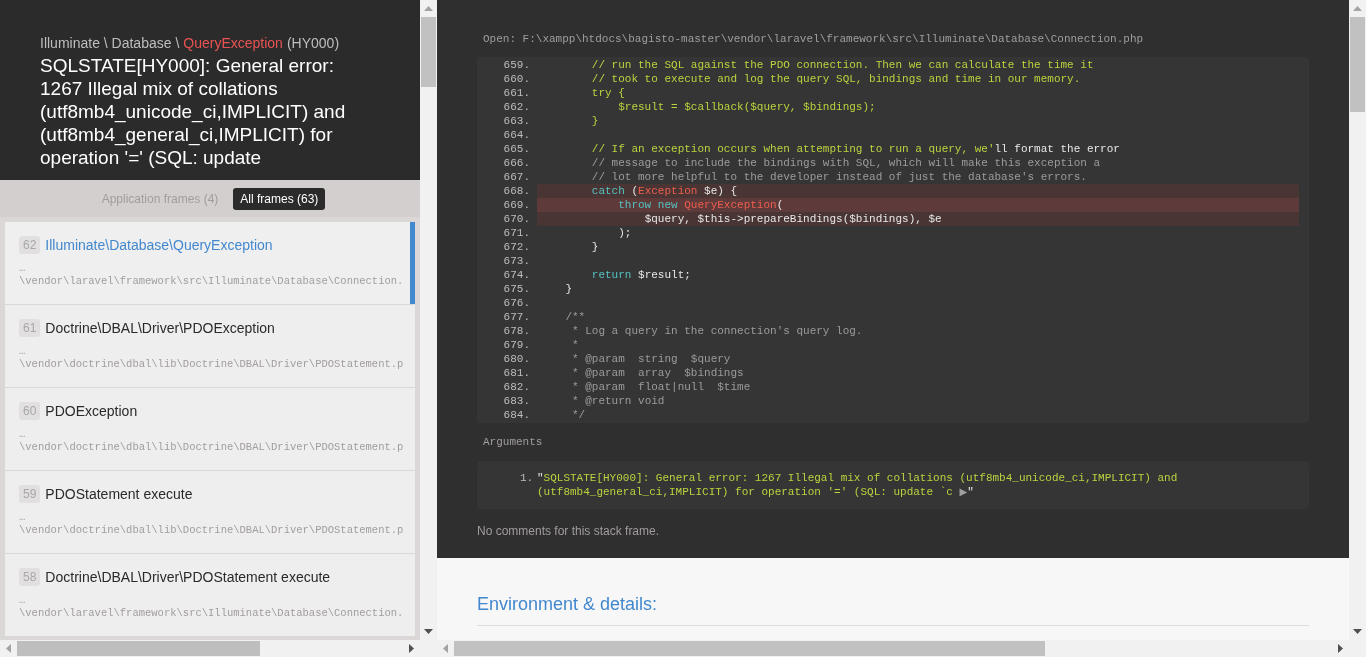  Describe the element at coordinates (516, 289) in the screenshot. I see `line-number: 675.` at that location.